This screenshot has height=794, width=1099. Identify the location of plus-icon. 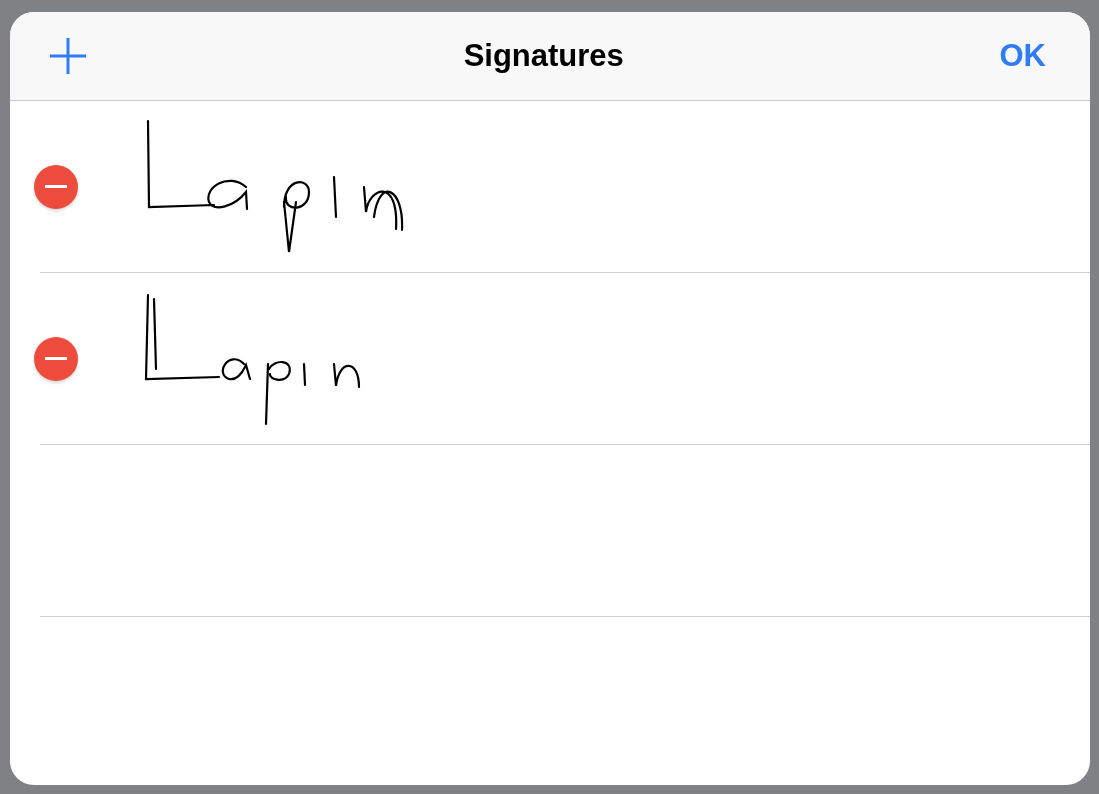
(68, 56).